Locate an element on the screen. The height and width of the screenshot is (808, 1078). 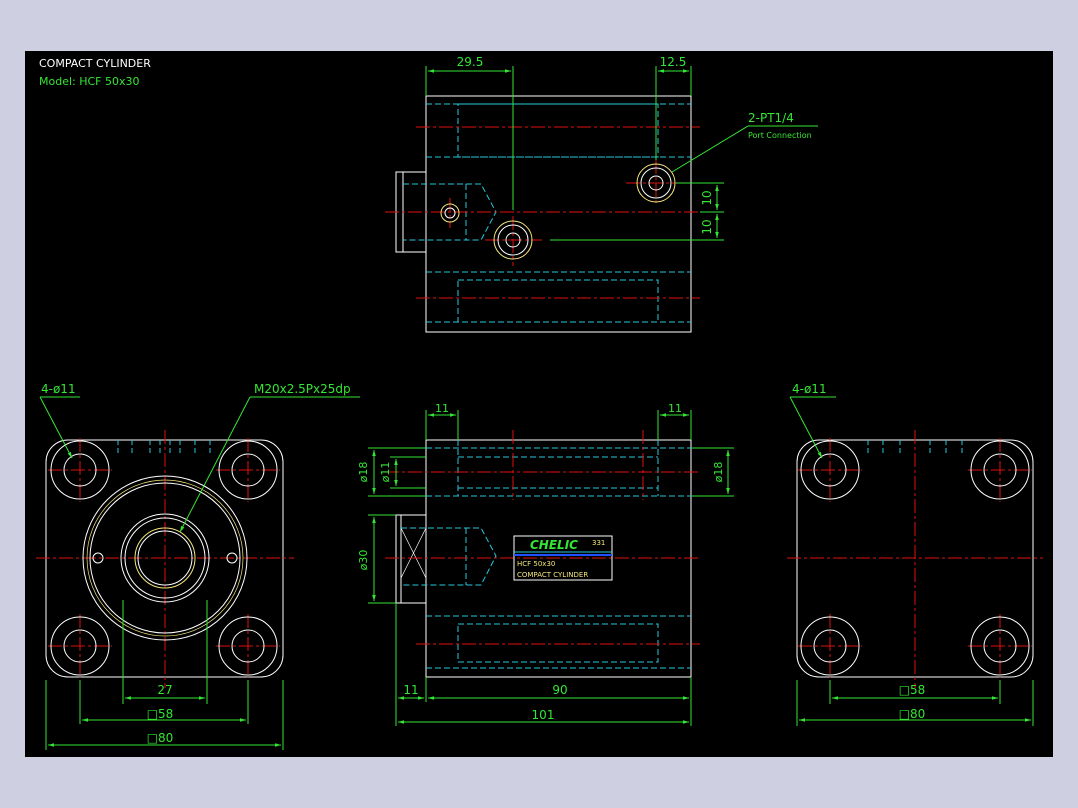
side-dim-d18-right: ø18 is located at coordinates (718, 472).